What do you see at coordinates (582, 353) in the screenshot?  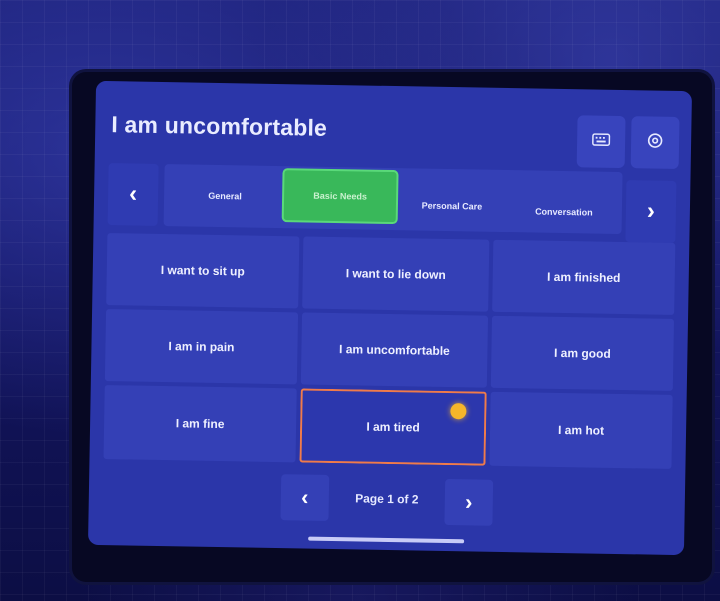 I see `phrase-button: I am good` at bounding box center [582, 353].